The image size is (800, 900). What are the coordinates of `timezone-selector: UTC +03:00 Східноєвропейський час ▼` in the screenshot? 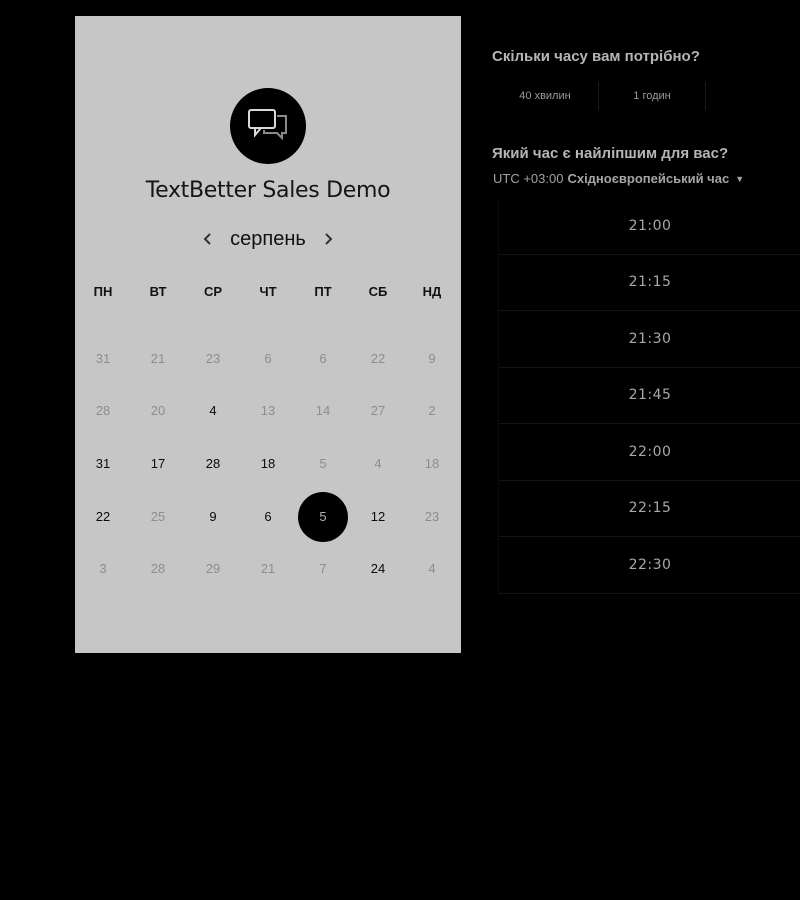 It's located at (618, 178).